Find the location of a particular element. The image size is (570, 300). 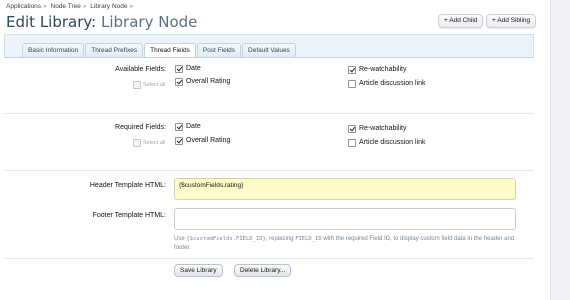

footer-template-label: Footer Template HTML: is located at coordinates (129, 215).